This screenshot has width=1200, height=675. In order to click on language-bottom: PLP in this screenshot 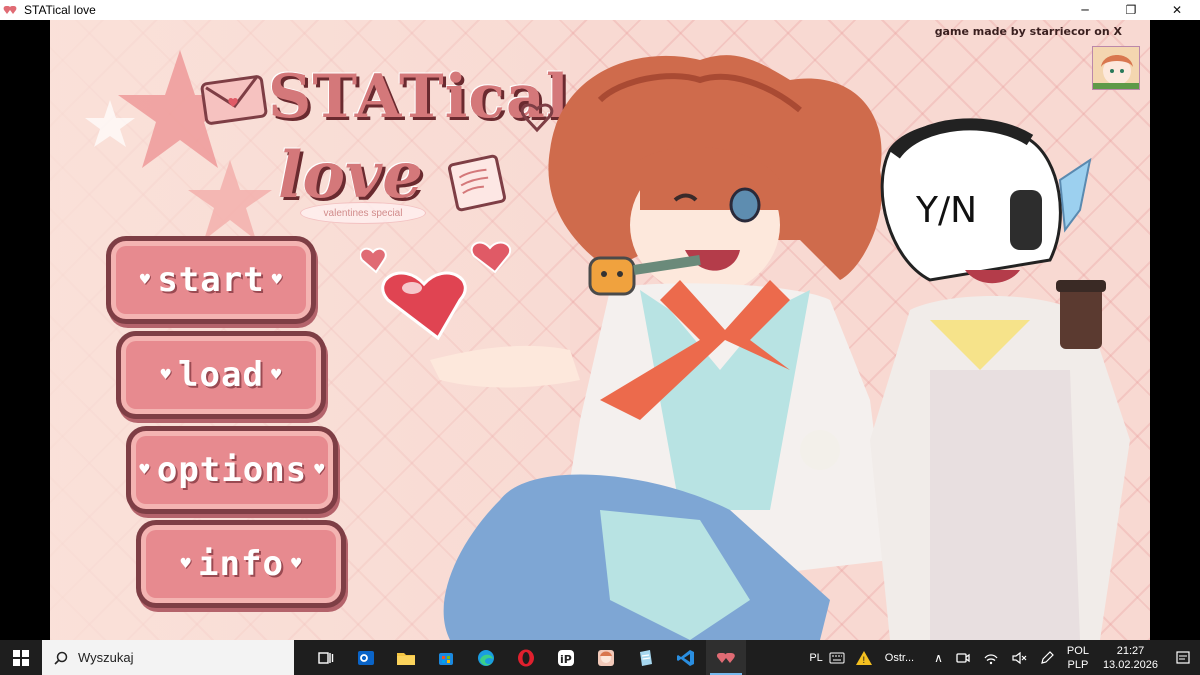, I will do `click(1078, 664)`.